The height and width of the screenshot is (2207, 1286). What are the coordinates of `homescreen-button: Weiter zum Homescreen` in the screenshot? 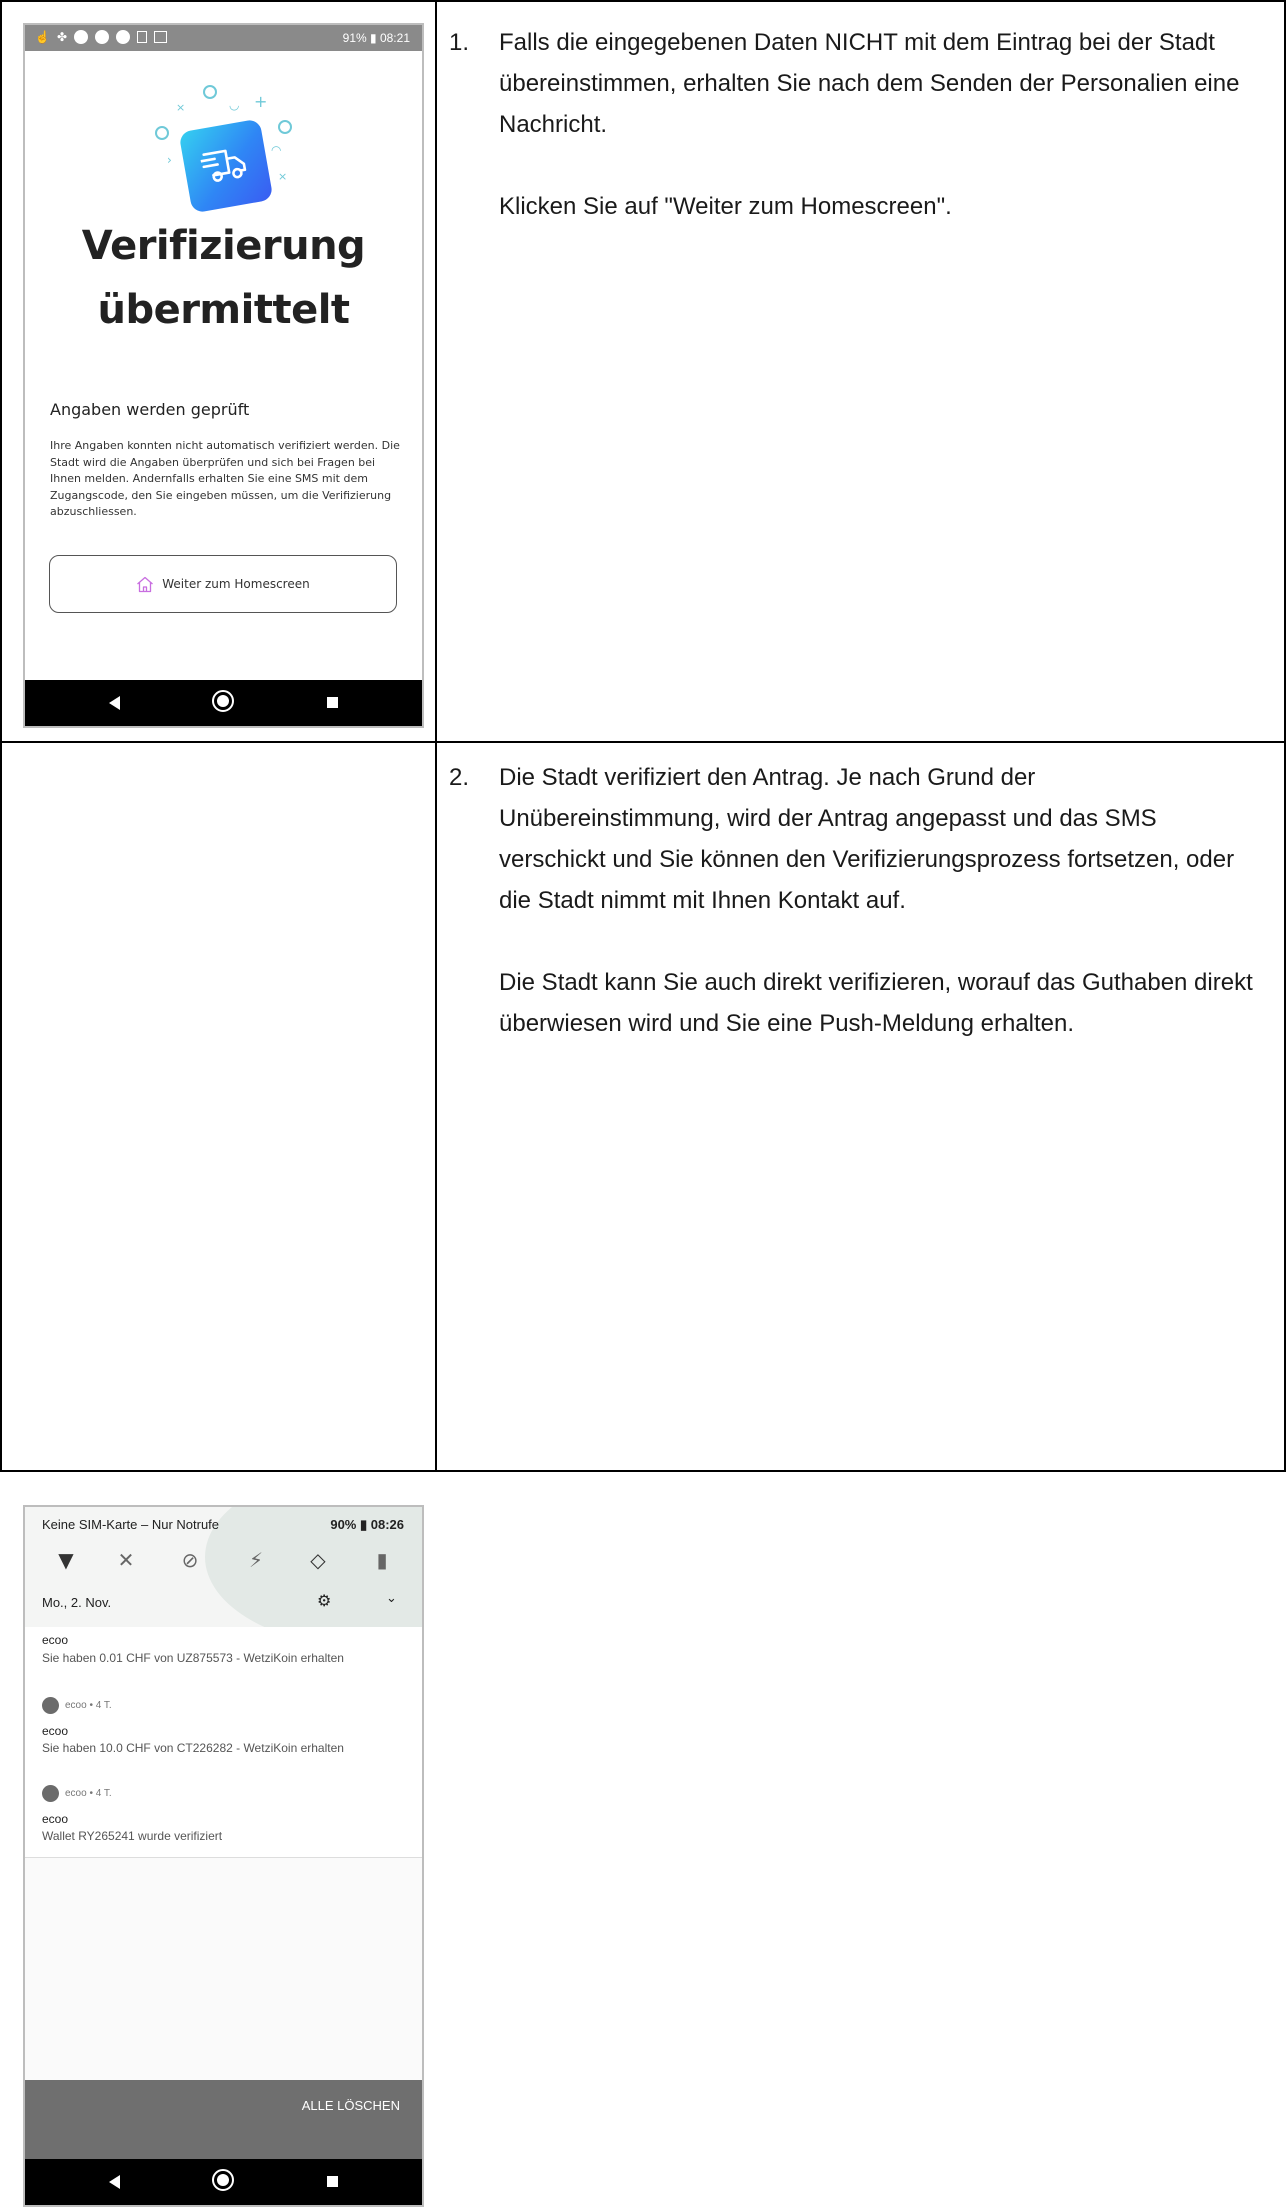 It's located at (223, 584).